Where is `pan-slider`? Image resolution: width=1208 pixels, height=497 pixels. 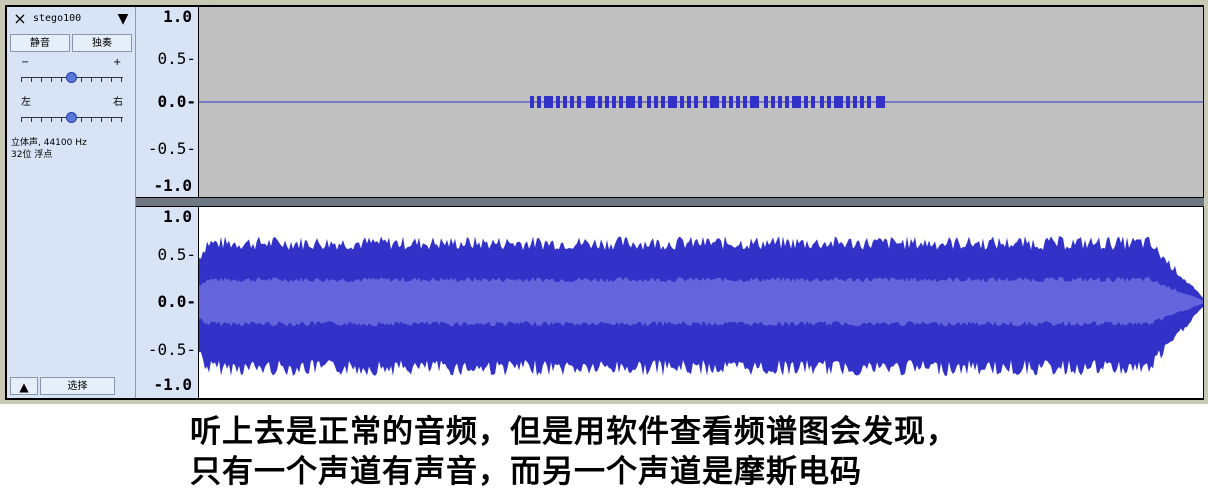 pan-slider is located at coordinates (72, 118).